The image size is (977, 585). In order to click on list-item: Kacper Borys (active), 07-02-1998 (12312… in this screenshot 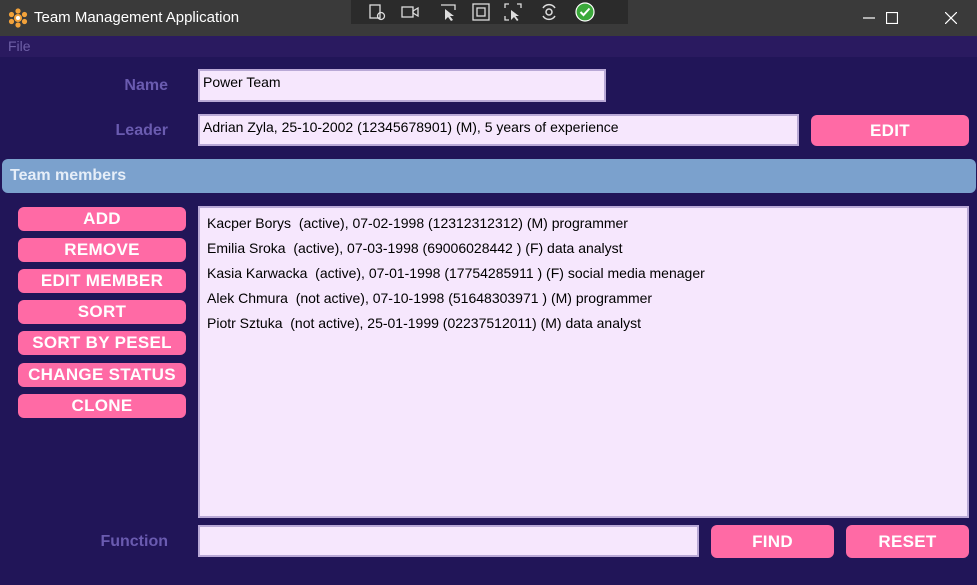, I will do `click(417, 223)`.